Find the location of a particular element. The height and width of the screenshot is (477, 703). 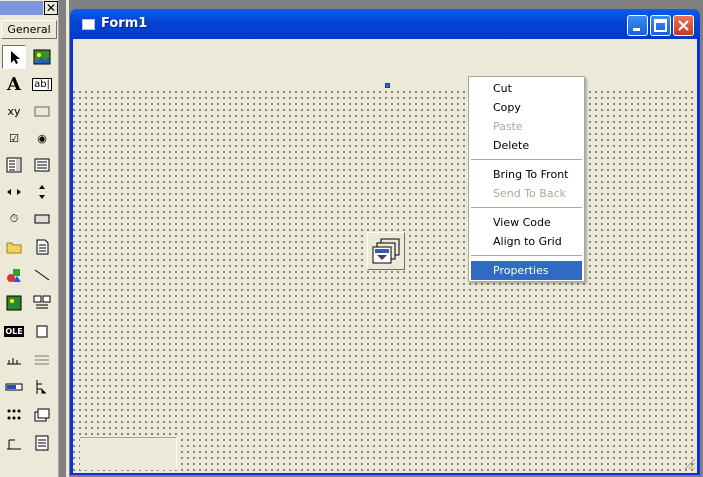

label-glyph: A is located at coordinates (14, 84).